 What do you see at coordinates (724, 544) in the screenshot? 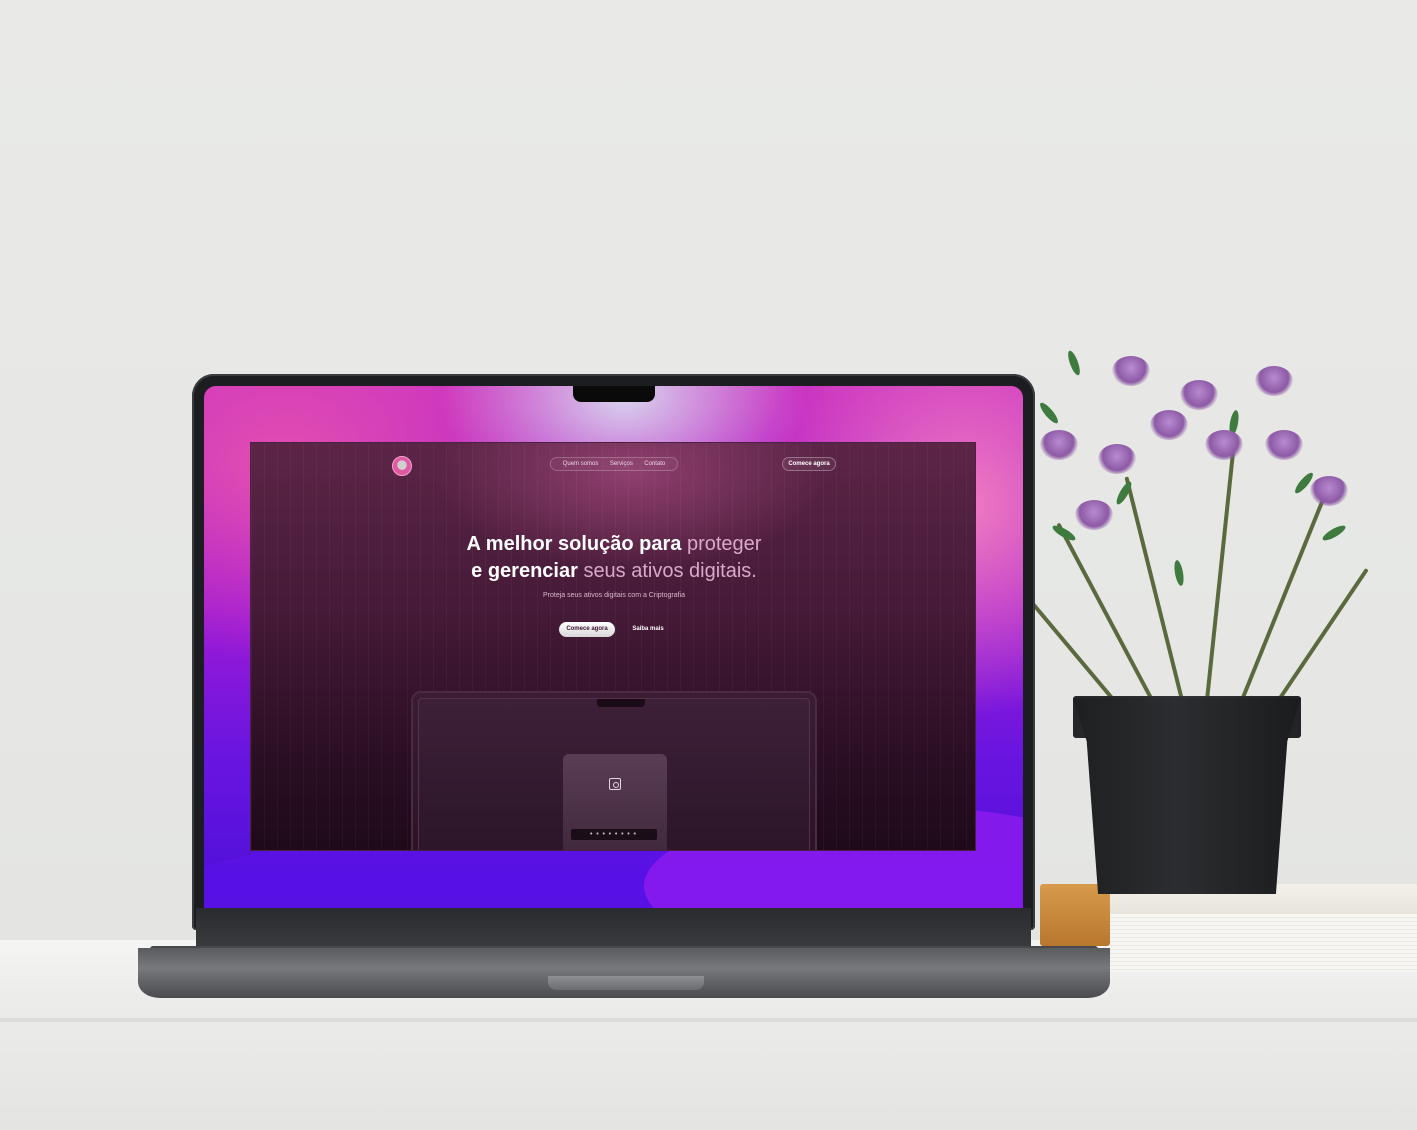
I see `hero-title-line1-highlight: proteger` at bounding box center [724, 544].